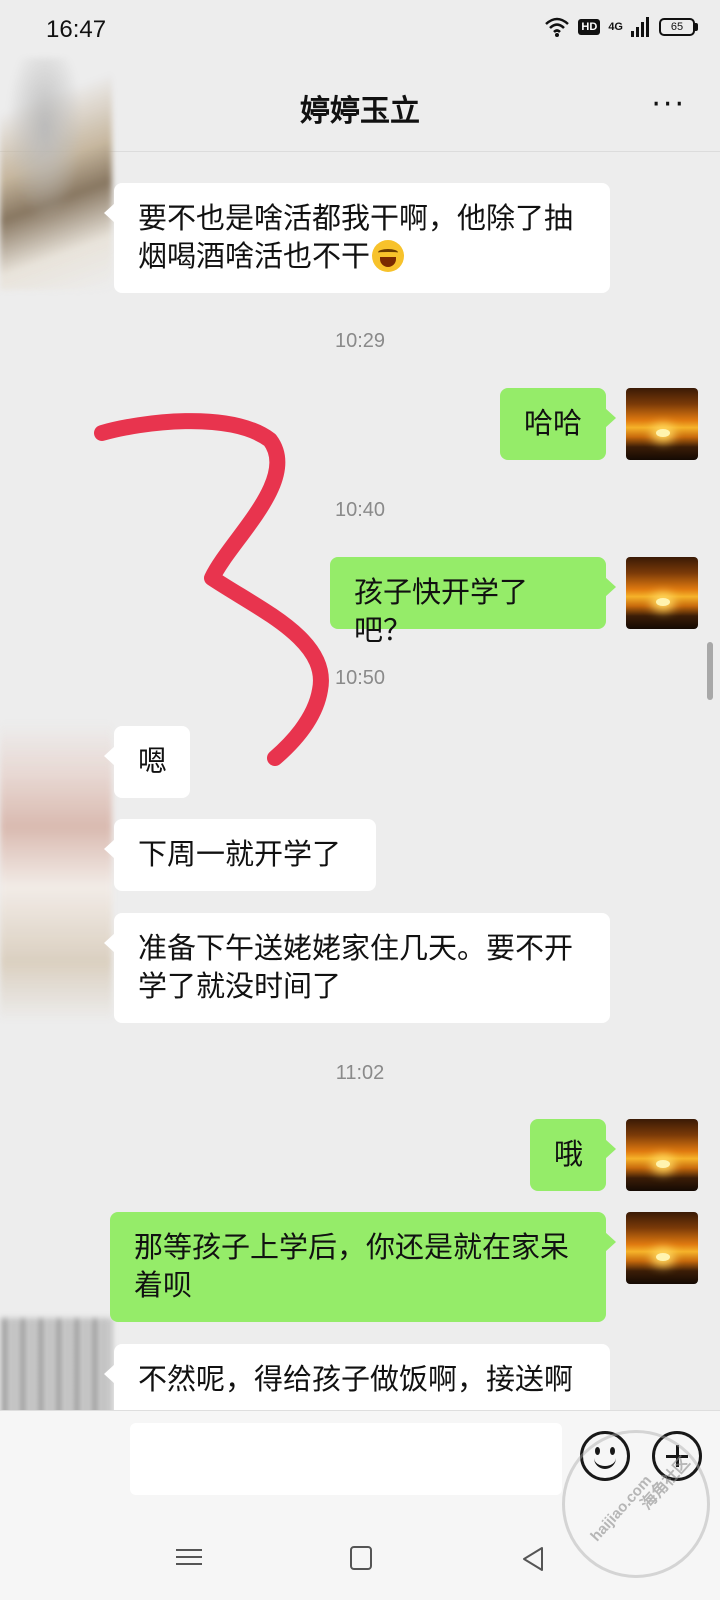 This screenshot has width=720, height=1600. Describe the element at coordinates (360, 341) in the screenshot. I see `message-timestamp: 10:29` at that location.